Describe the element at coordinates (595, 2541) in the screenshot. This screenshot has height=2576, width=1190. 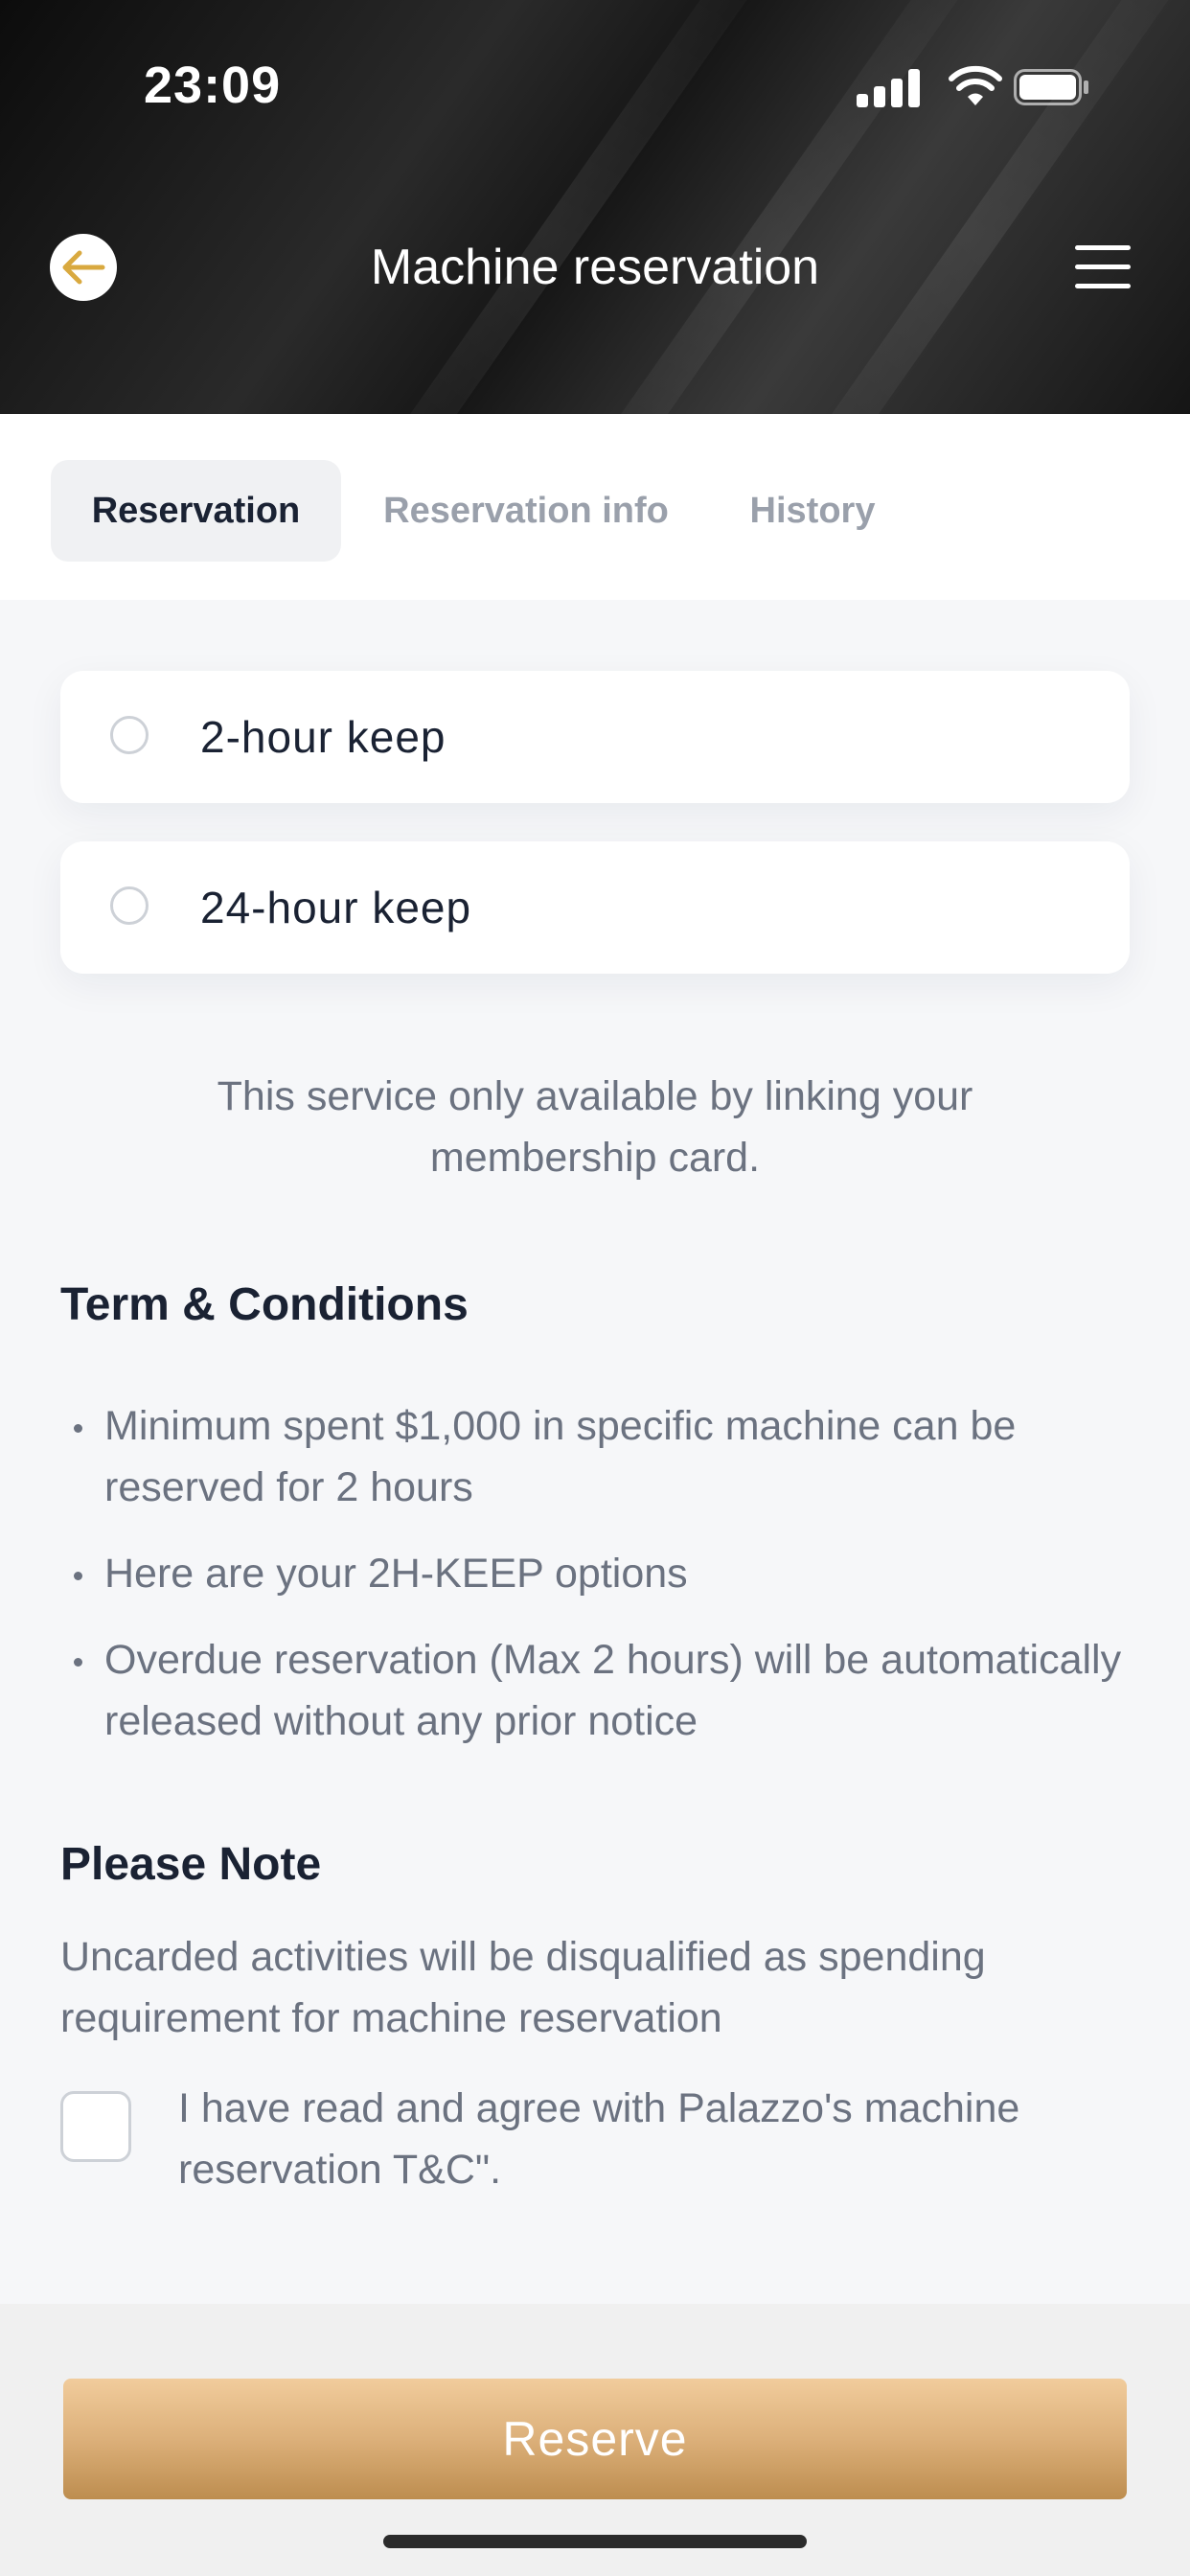
I see `home-indicator` at that location.